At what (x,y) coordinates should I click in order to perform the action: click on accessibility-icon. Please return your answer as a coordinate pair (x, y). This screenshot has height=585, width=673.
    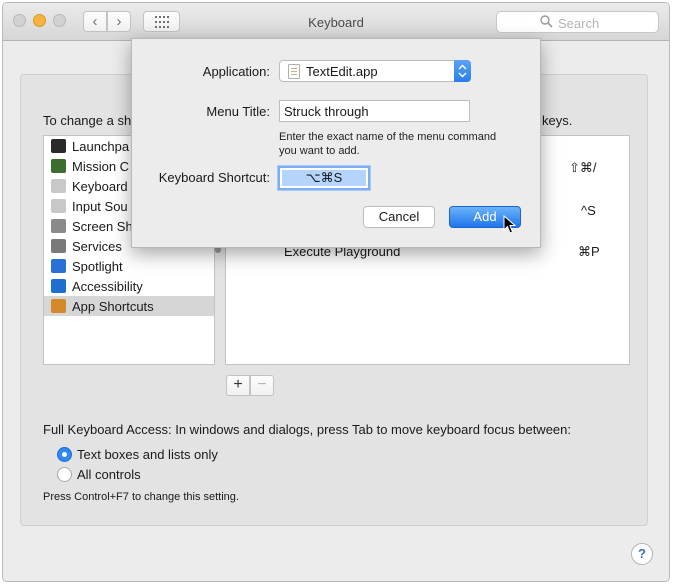
    Looking at the image, I should click on (58, 286).